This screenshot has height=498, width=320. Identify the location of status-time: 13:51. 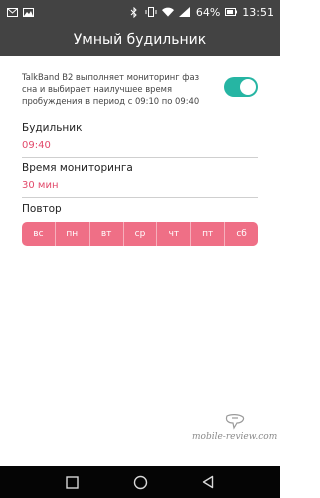
(258, 12).